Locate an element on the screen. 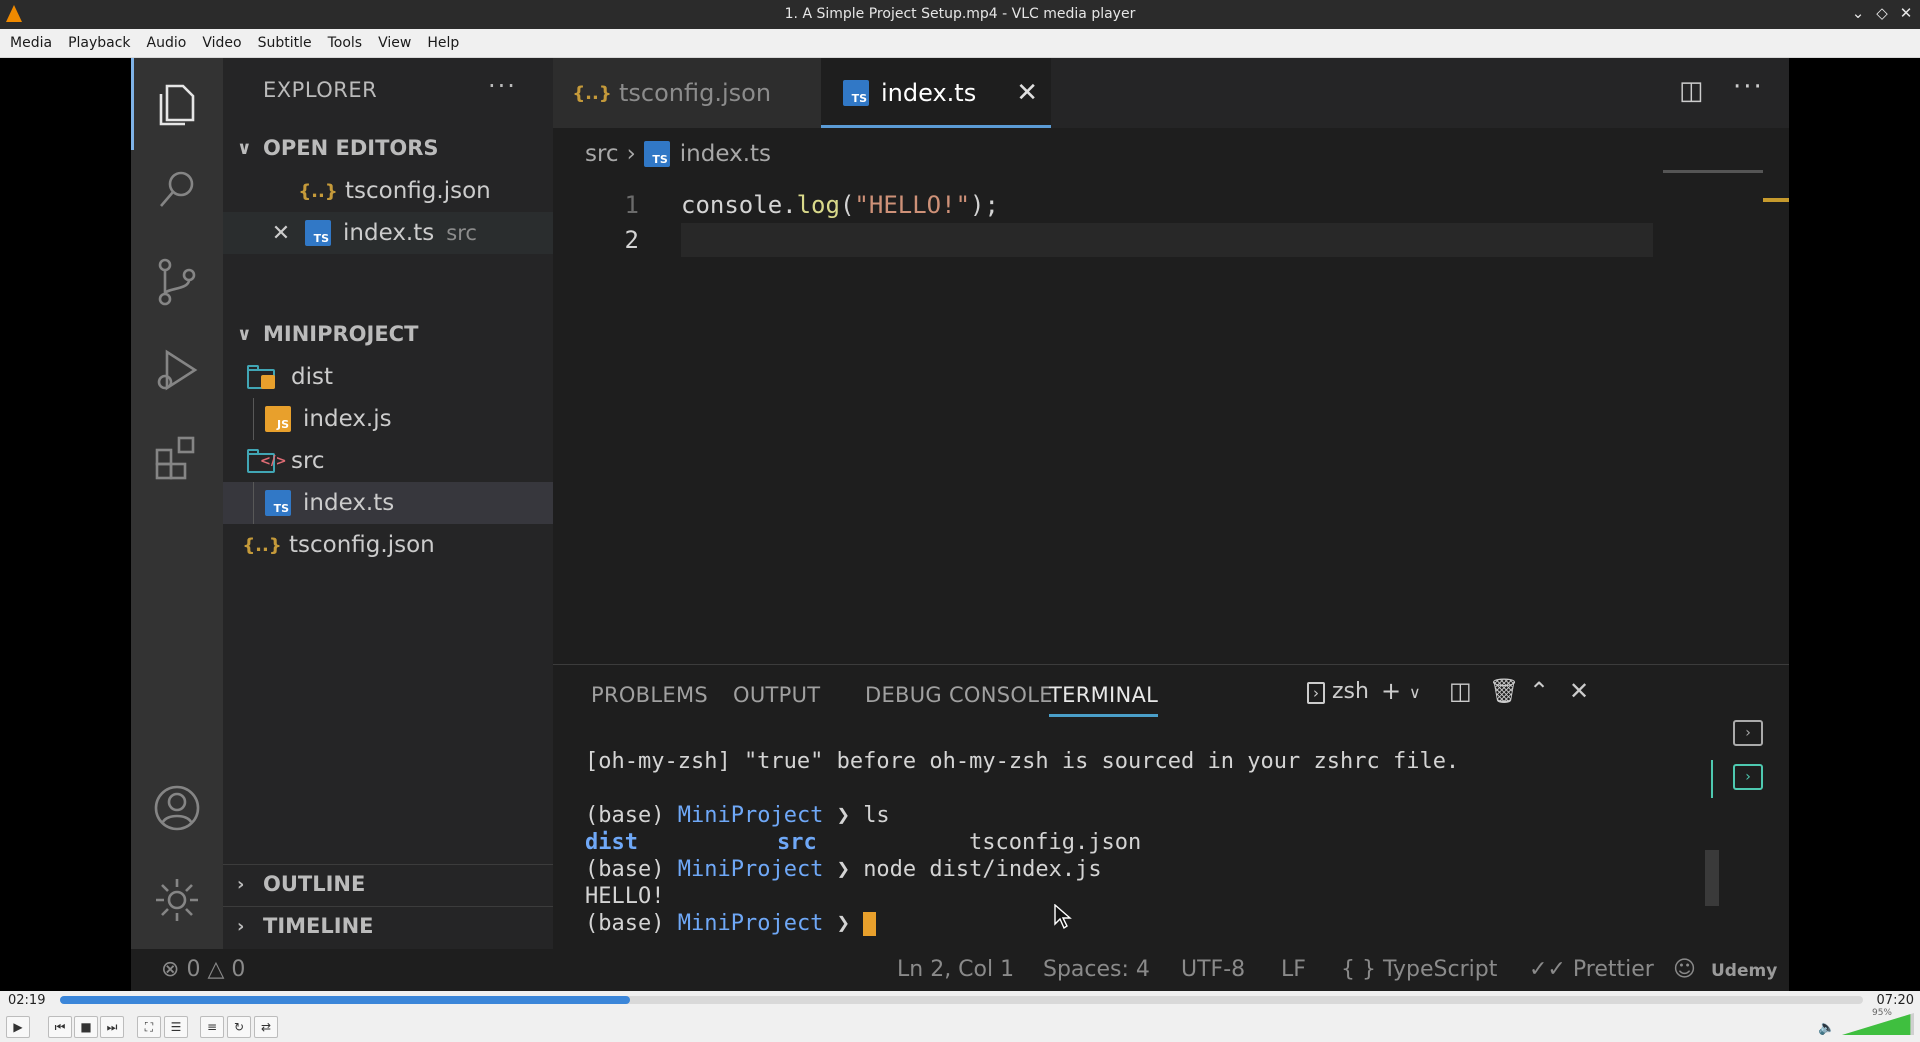 This screenshot has height=1042, width=1920. tree-file-index-ts: TS index.ts is located at coordinates (388, 503).